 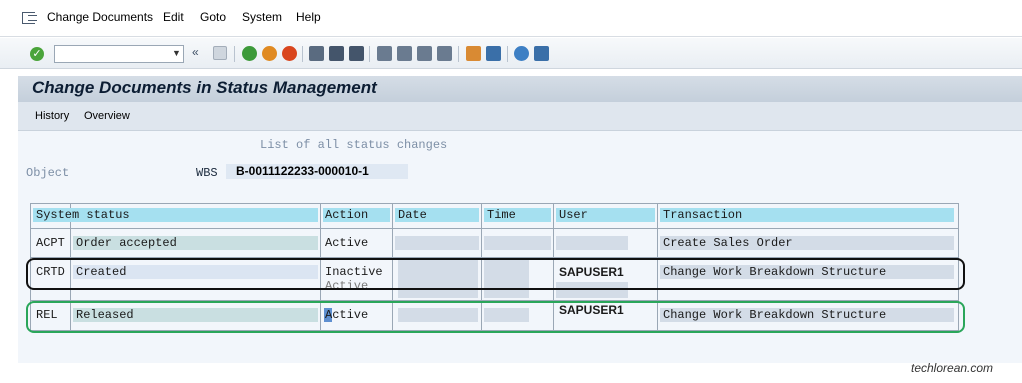 What do you see at coordinates (126, 243) in the screenshot?
I see `row-acpt-status: Order accepted` at bounding box center [126, 243].